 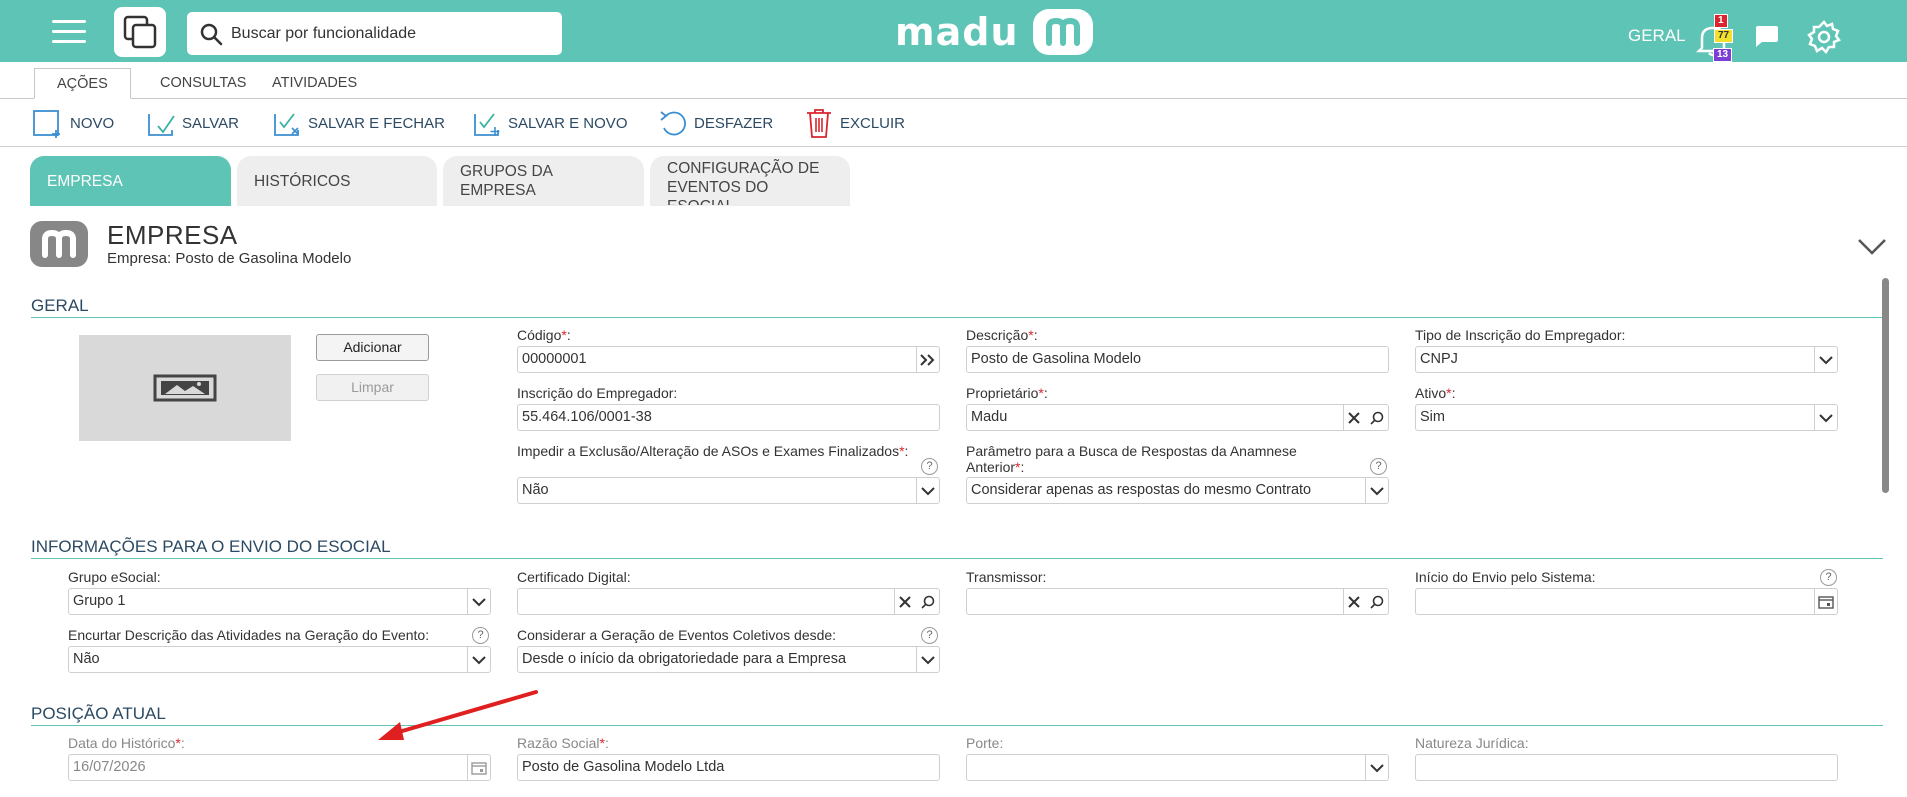 What do you see at coordinates (928, 359) in the screenshot?
I see `next-code-icon` at bounding box center [928, 359].